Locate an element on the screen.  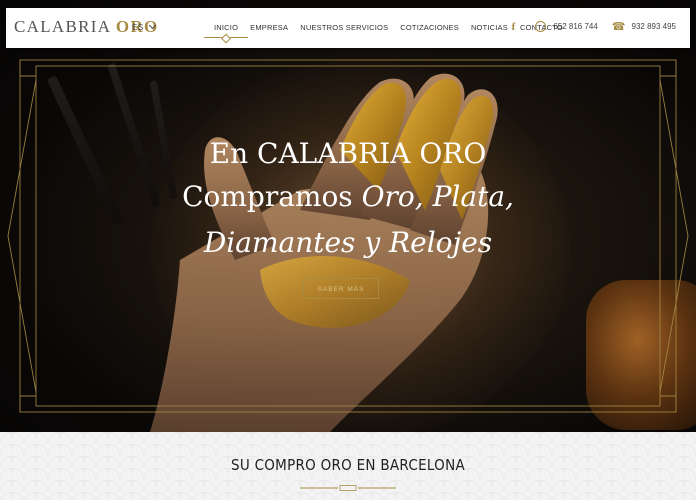
phone-contact: ☎ 932 893 495 is located at coordinates (644, 26).